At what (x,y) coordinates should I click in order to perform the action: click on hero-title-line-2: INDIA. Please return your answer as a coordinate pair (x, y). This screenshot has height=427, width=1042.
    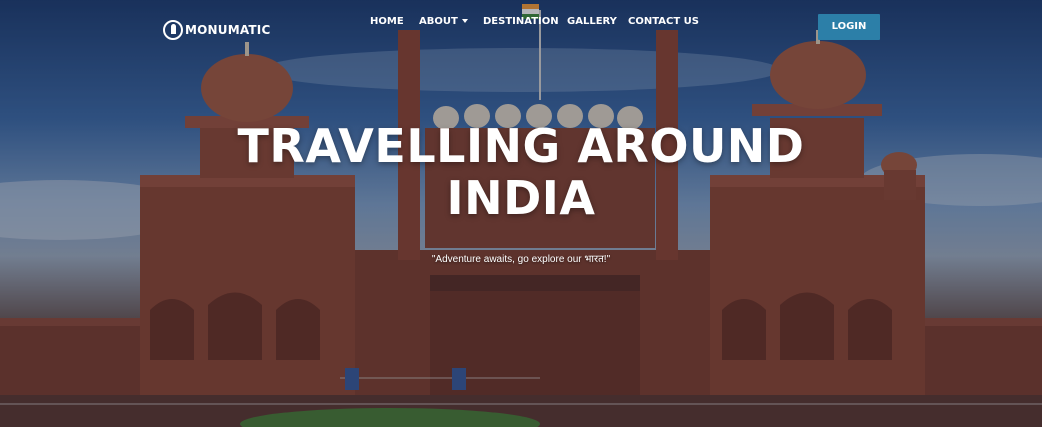
    Looking at the image, I should click on (521, 198).